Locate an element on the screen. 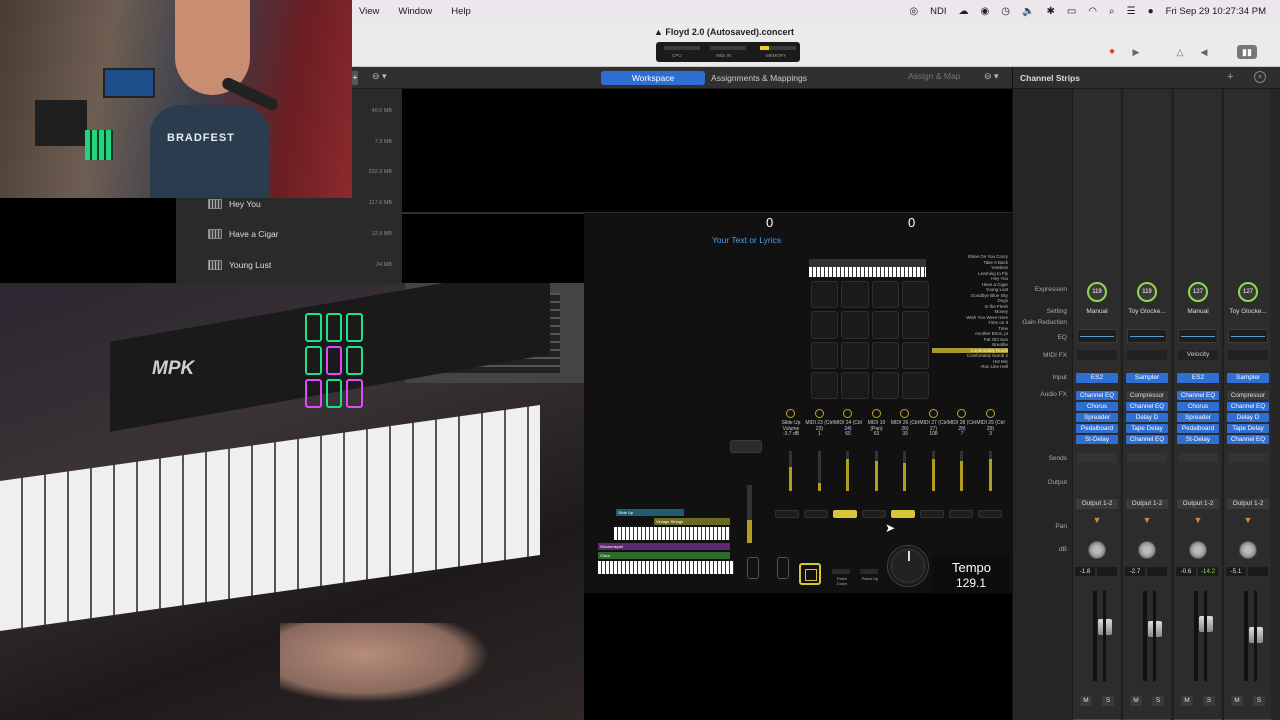 This screenshot has height=720, width=1280. workspace-more-icon: ⊖ ▾ is located at coordinates (991, 76).